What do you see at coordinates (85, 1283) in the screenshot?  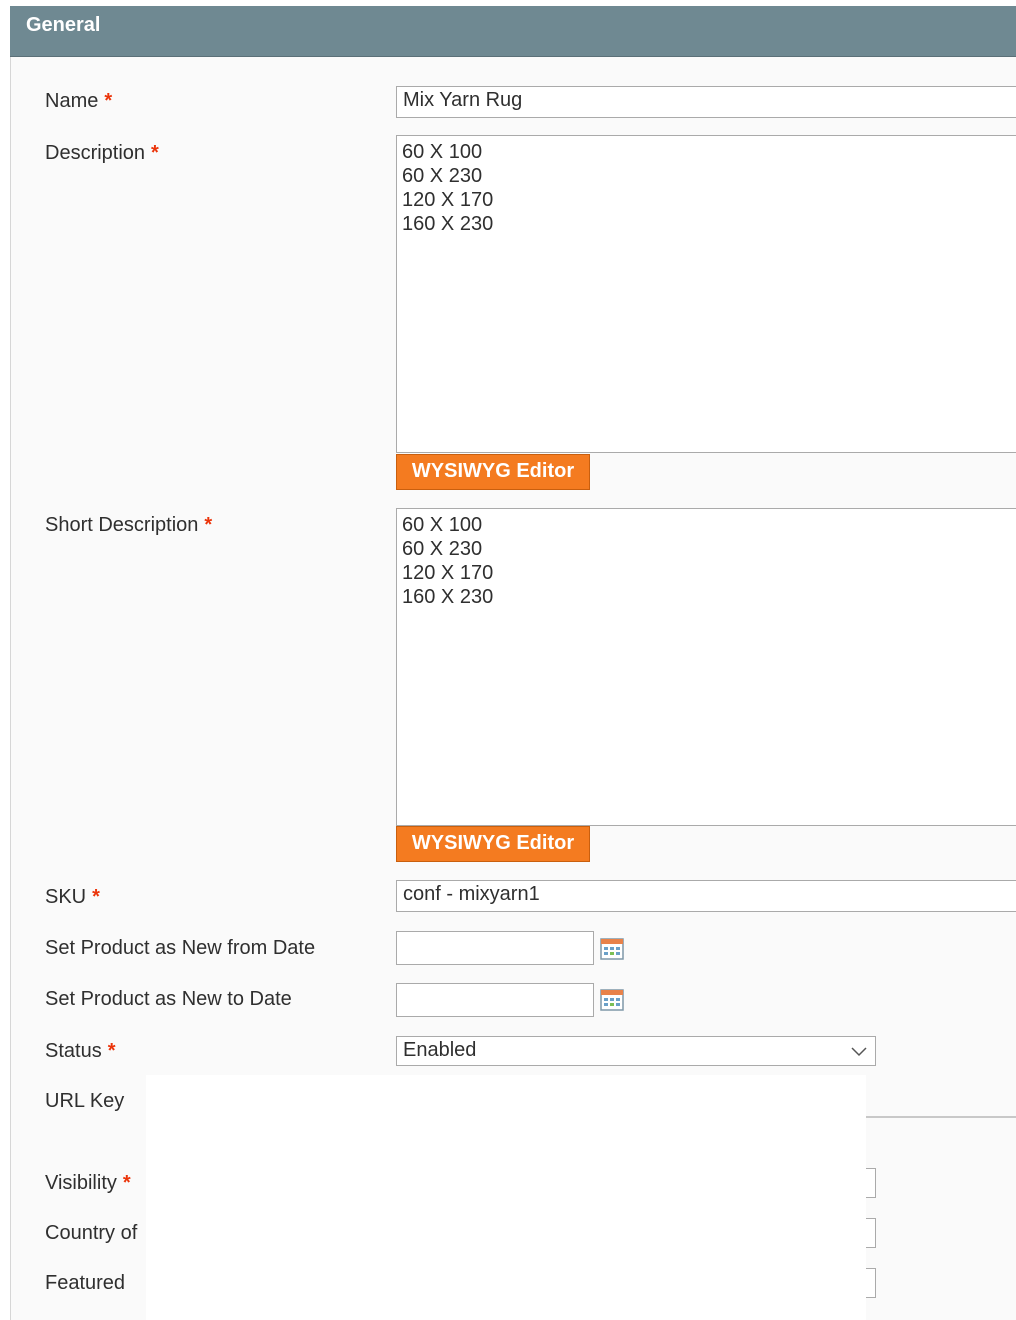 I see `featured-label: Featured` at bounding box center [85, 1283].